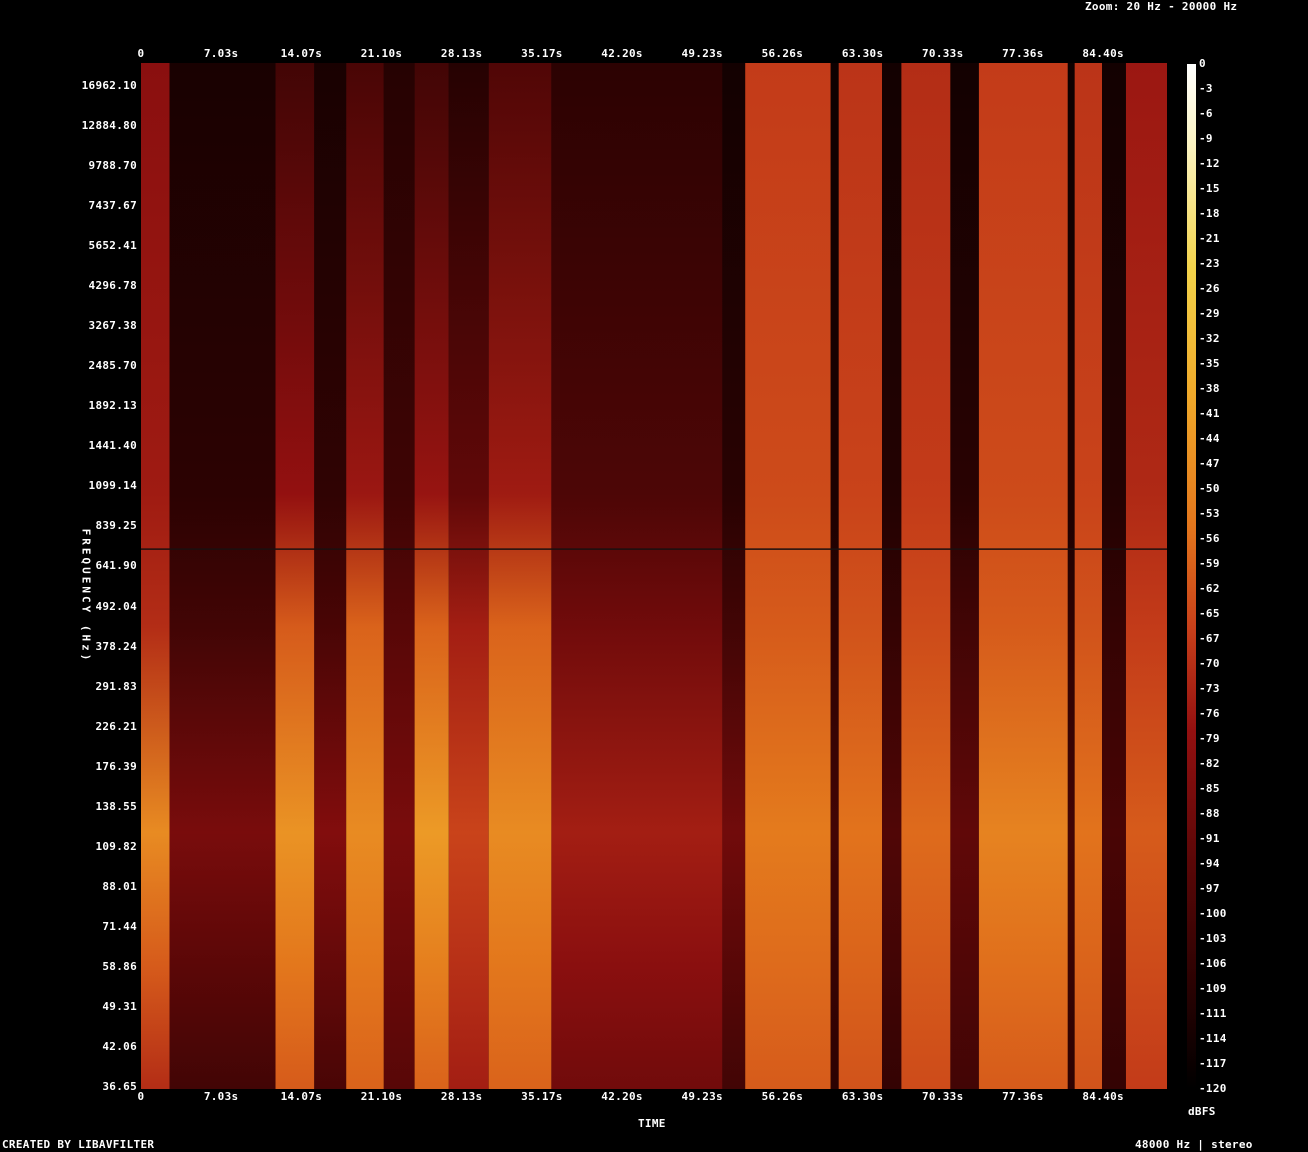 The height and width of the screenshot is (1152, 1308). What do you see at coordinates (112, 246) in the screenshot?
I see `y-tick-label: 5652.41` at bounding box center [112, 246].